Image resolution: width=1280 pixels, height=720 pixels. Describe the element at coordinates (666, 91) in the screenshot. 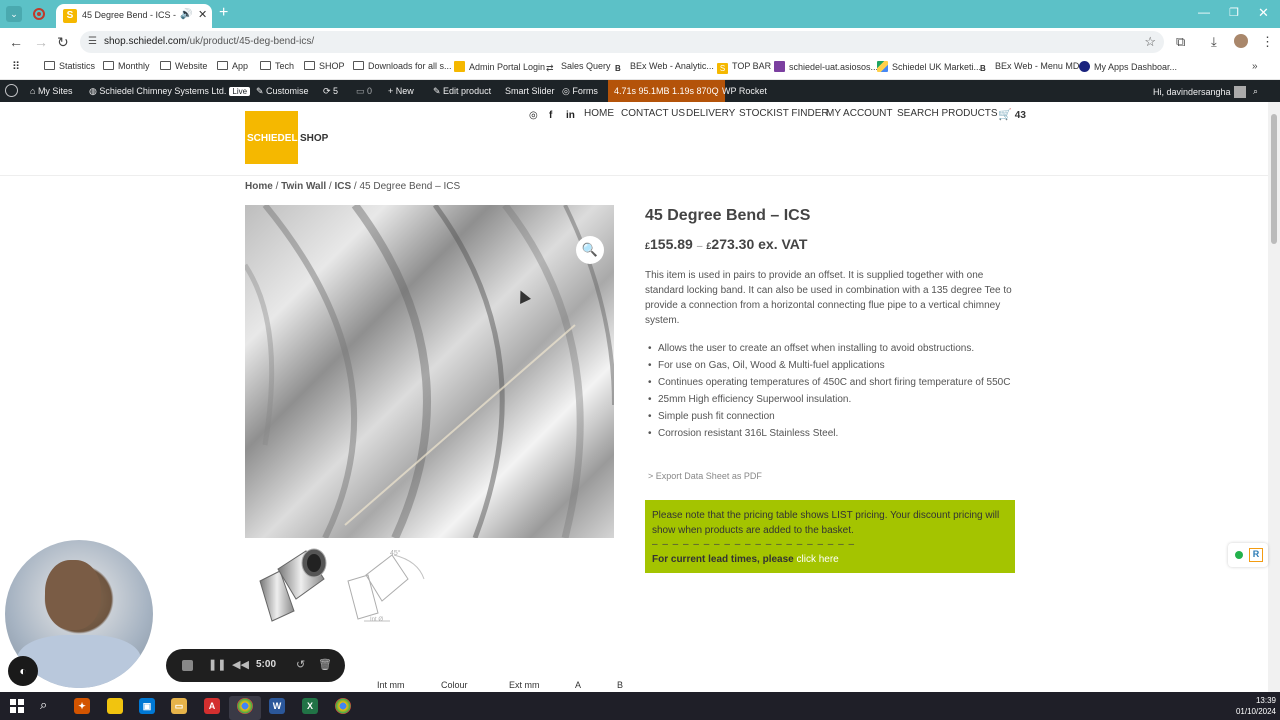

I see `query-monitor-stats: 4.71s 95.1MB 1.19s 870Q` at that location.